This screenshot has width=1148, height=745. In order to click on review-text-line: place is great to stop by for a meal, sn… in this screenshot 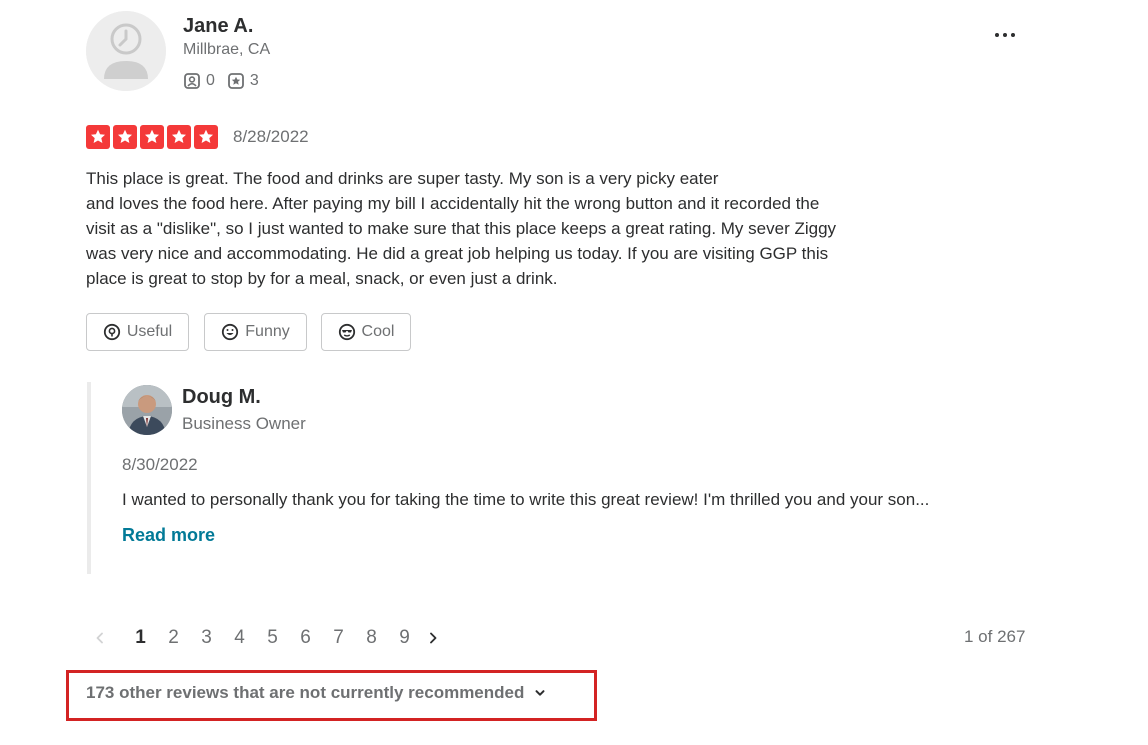, I will do `click(322, 278)`.